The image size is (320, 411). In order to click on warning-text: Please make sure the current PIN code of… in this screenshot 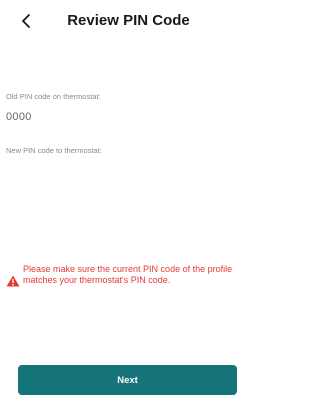, I will do `click(128, 274)`.